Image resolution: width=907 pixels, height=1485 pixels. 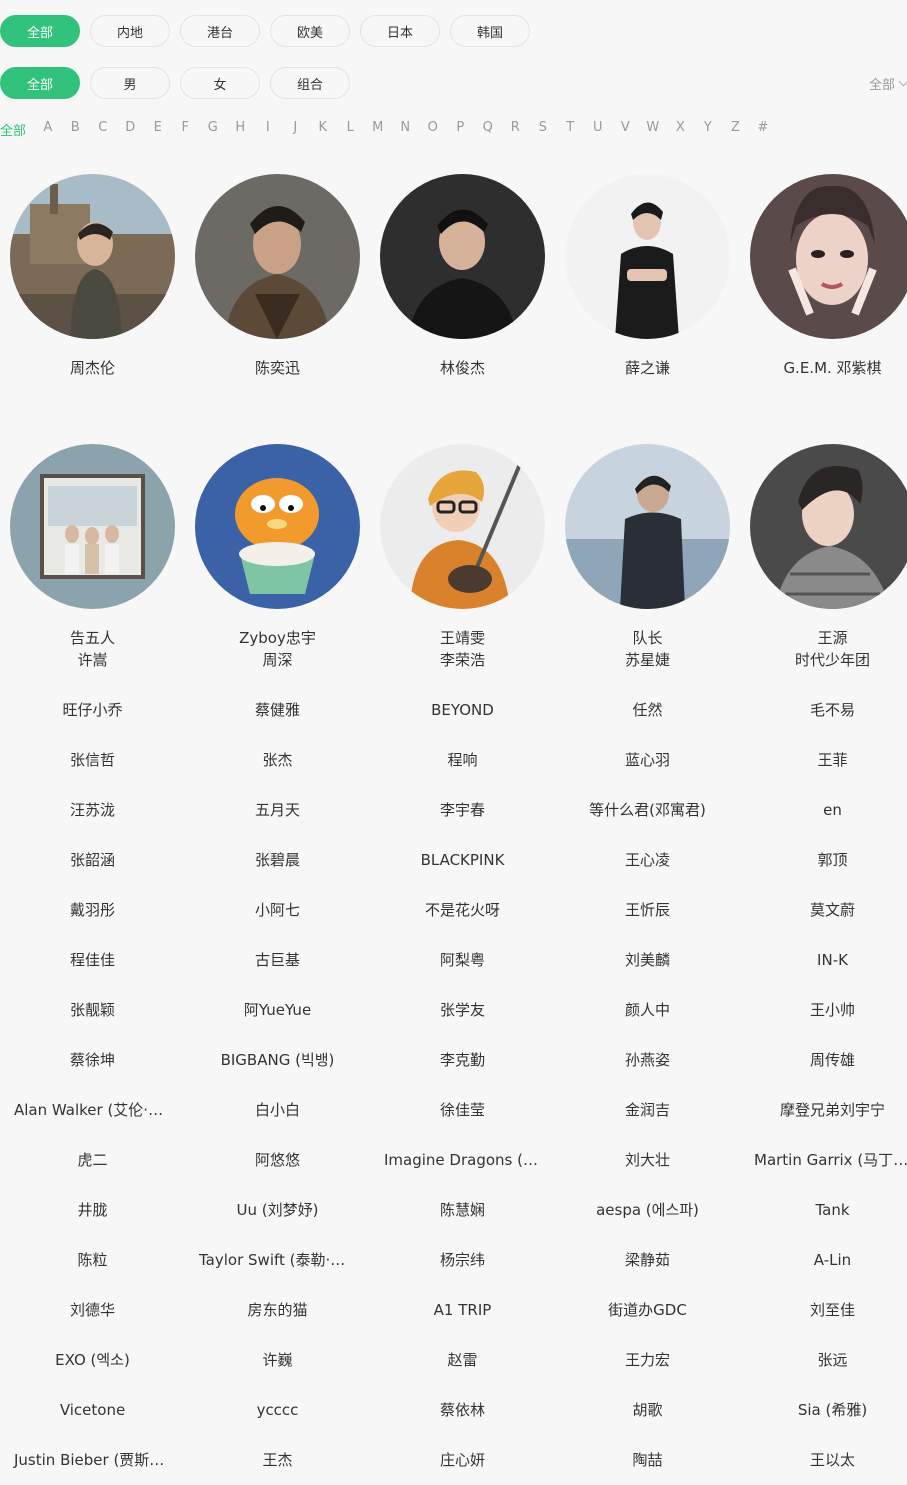 I want to click on singer-name-link: Taylor Swift (泰勒·斯威夫特), so click(x=277, y=1260).